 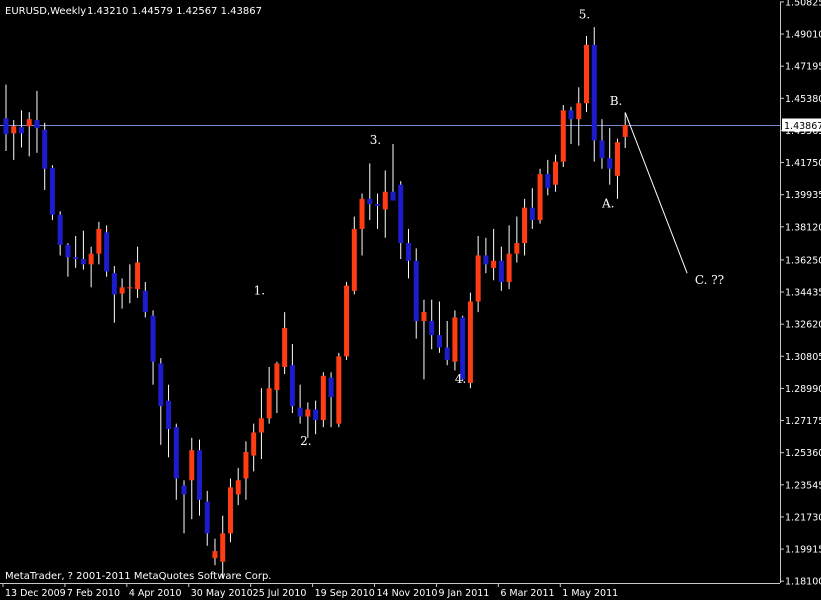 What do you see at coordinates (803, 260) in the screenshot?
I see `price-tick-label: 1.36250` at bounding box center [803, 260].